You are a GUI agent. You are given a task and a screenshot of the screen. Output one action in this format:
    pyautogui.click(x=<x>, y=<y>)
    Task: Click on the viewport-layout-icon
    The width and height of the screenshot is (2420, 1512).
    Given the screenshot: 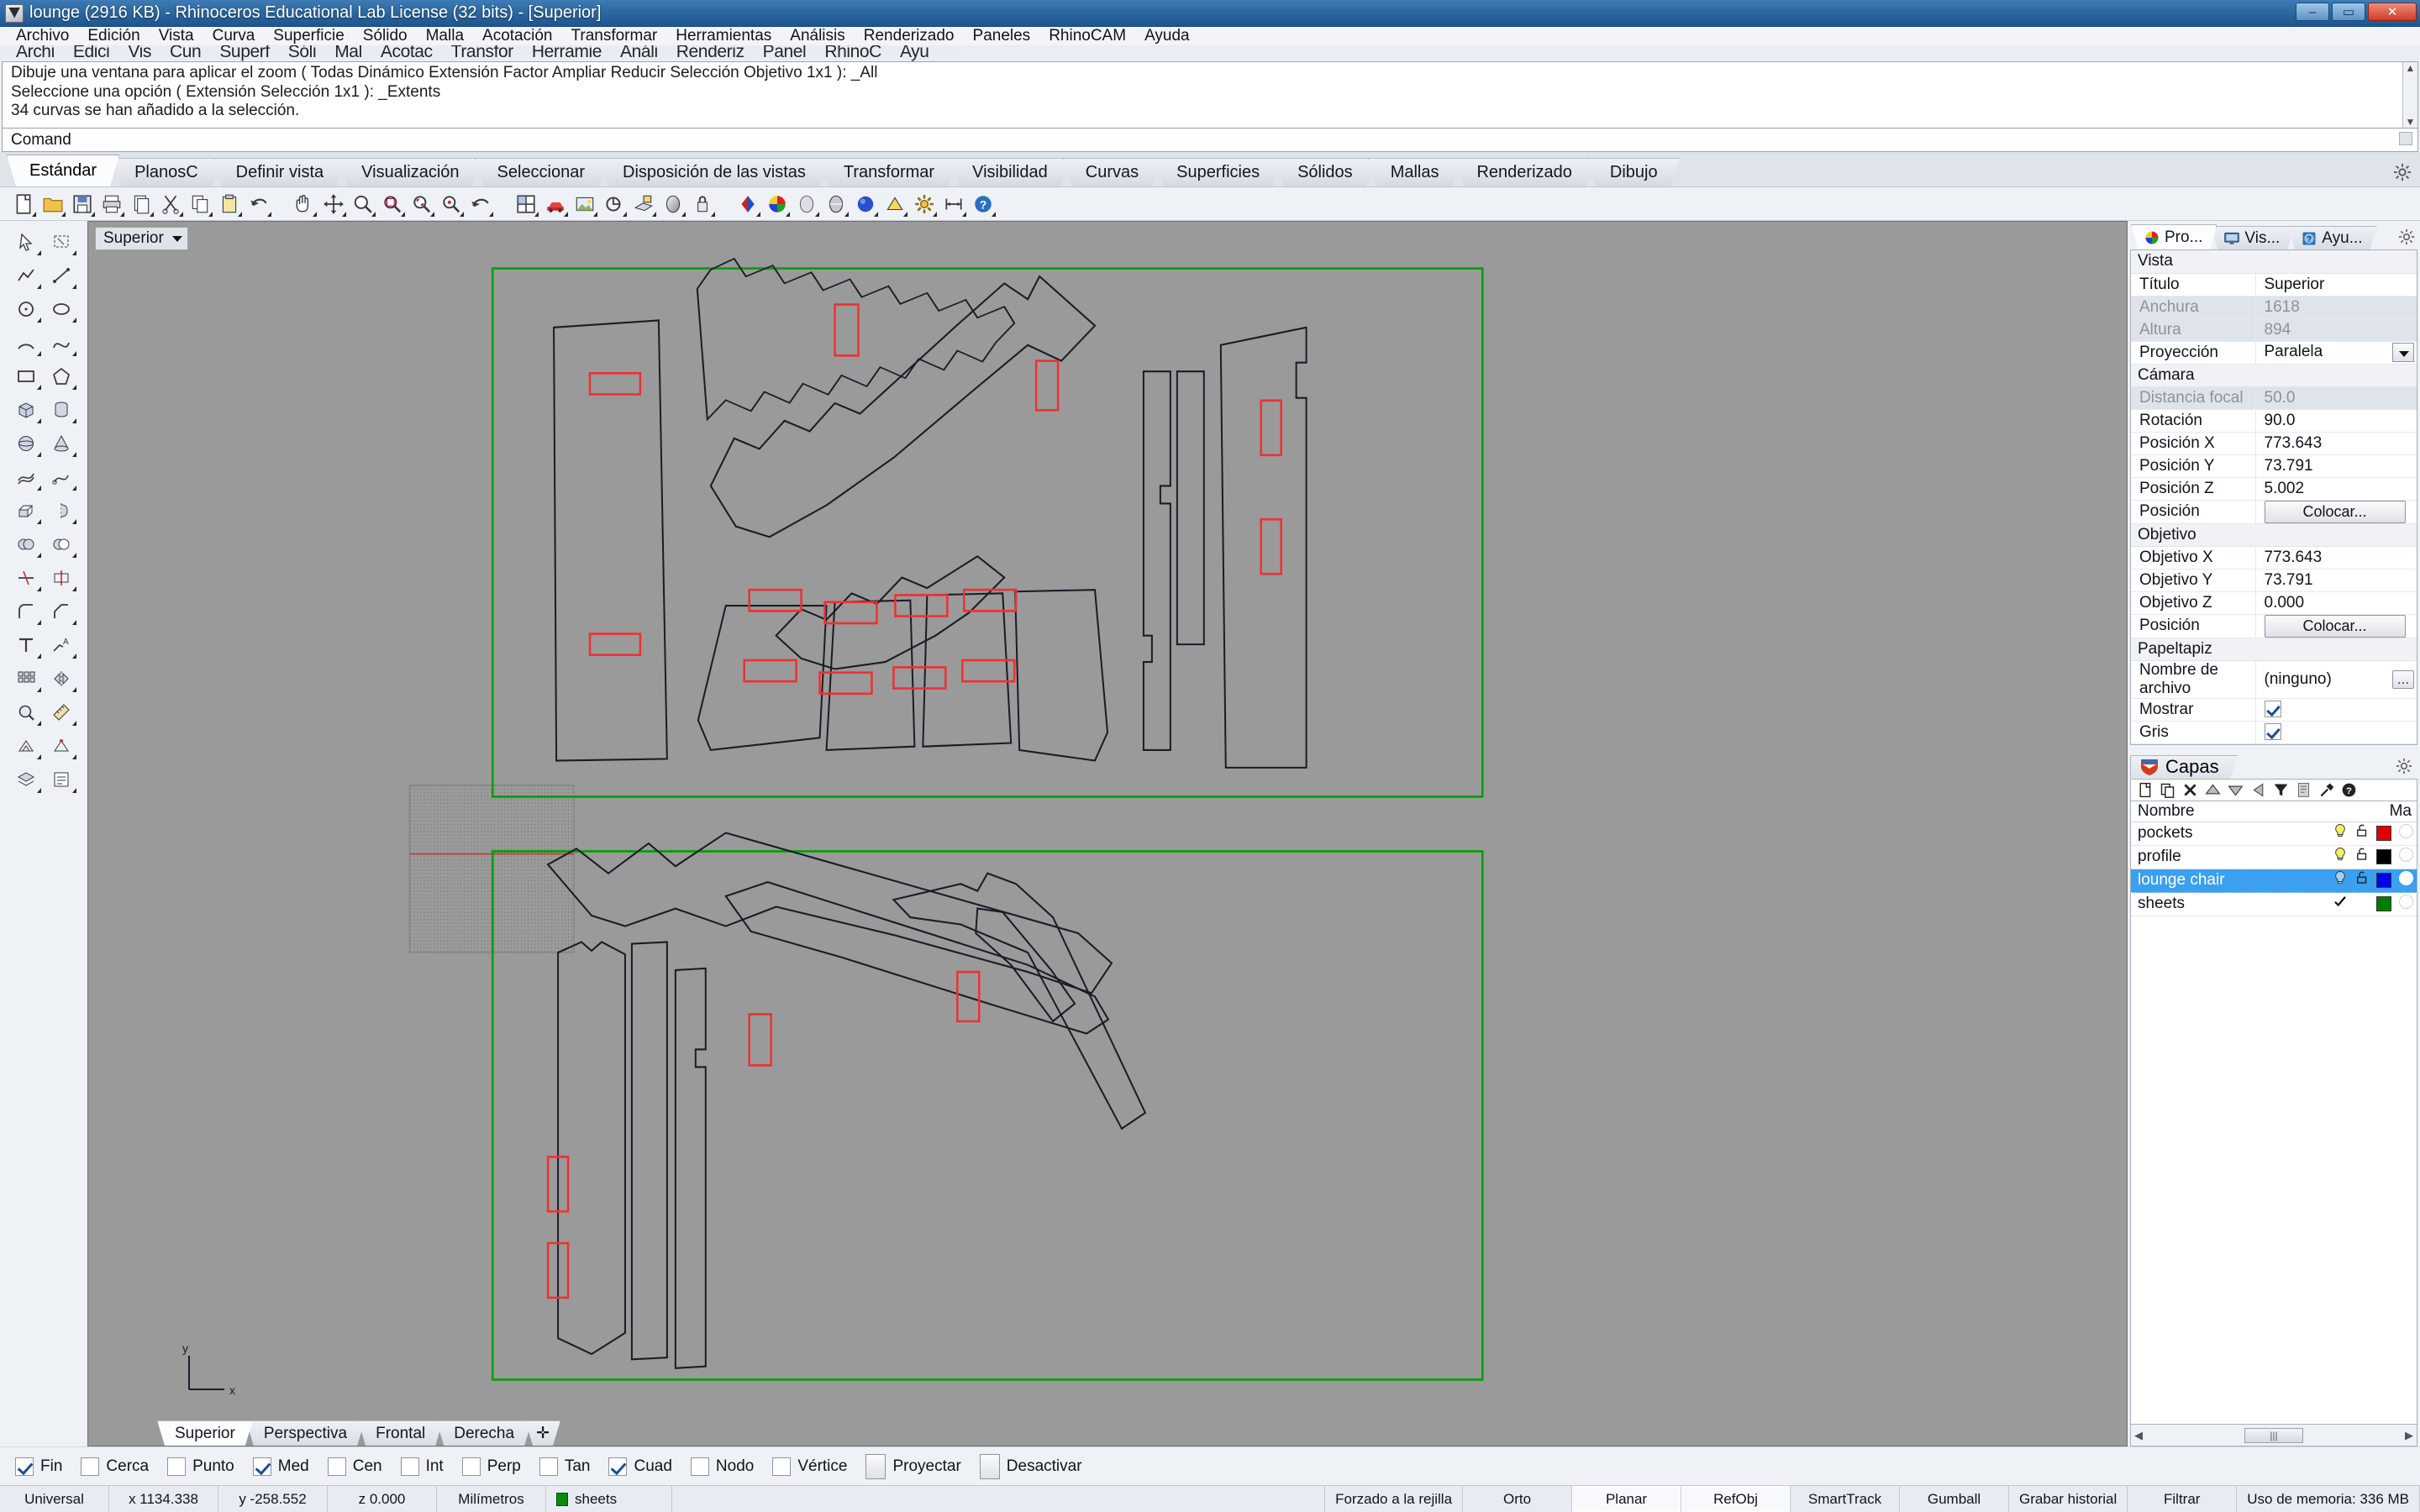 What is the action you would take?
    pyautogui.click(x=526, y=204)
    